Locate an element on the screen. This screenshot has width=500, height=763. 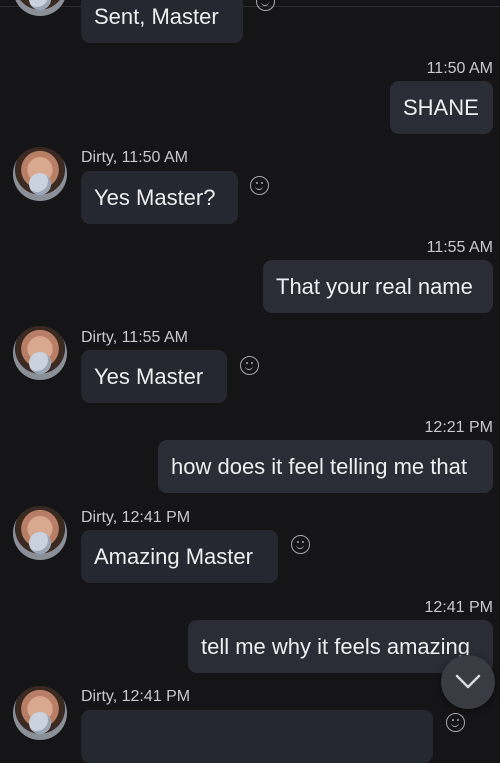
message-bubble-outgoing: SHANE is located at coordinates (441, 107).